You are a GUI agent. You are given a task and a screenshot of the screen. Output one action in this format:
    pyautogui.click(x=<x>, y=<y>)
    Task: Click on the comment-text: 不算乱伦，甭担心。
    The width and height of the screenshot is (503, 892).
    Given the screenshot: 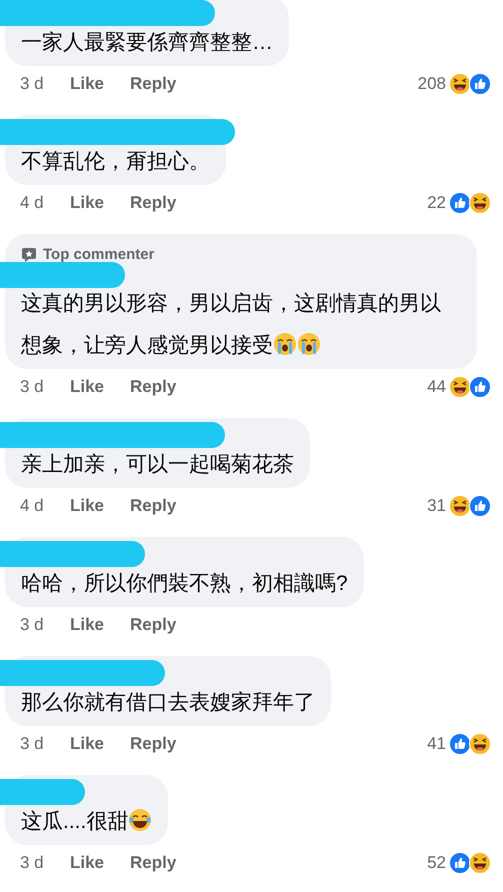 What is the action you would take?
    pyautogui.click(x=115, y=162)
    